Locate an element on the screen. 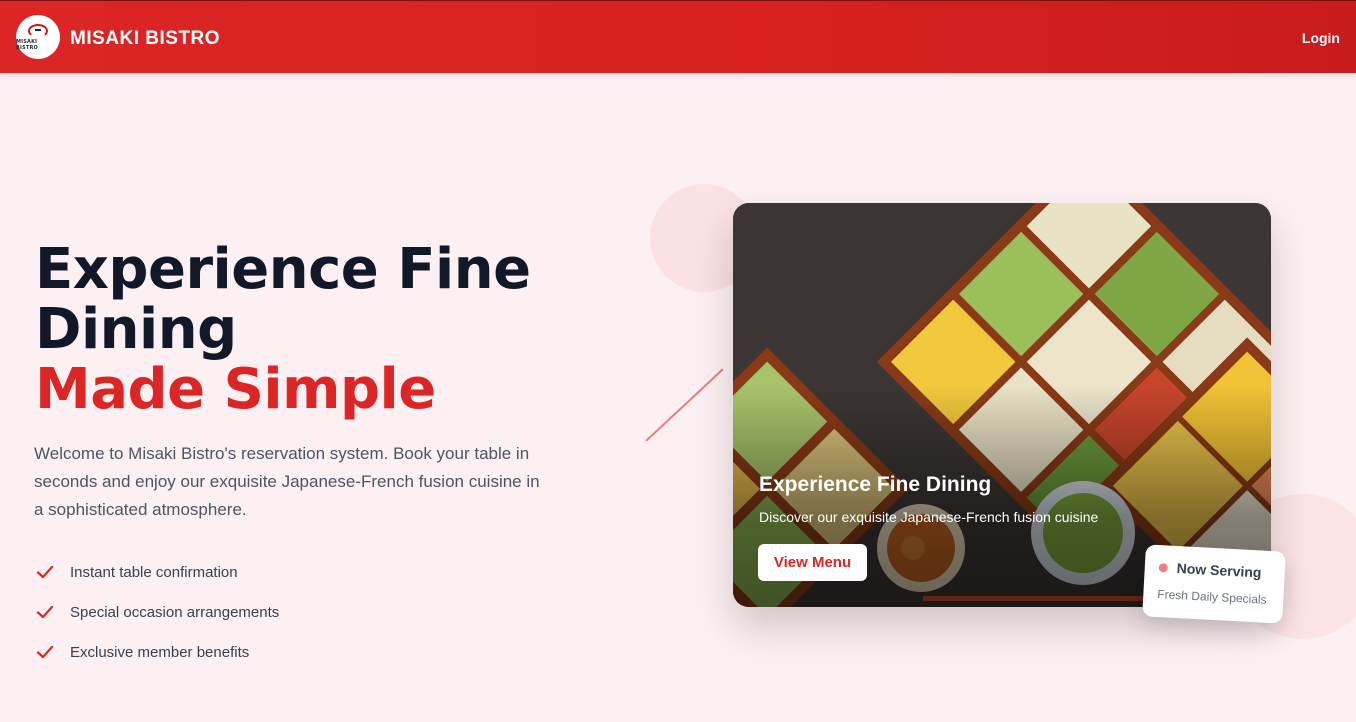 Image resolution: width=1356 pixels, height=722 pixels. now-serving-badge: Now Serving Fresh Daily Specials is located at coordinates (1214, 584).